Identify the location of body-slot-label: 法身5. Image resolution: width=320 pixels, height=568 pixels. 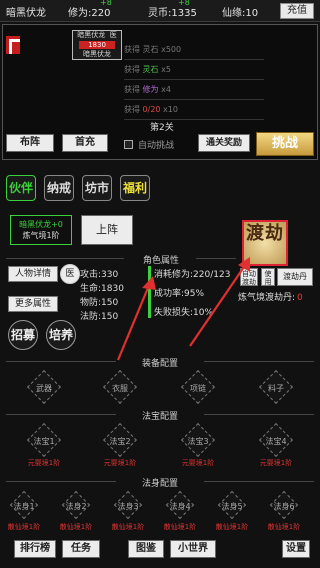
(232, 506).